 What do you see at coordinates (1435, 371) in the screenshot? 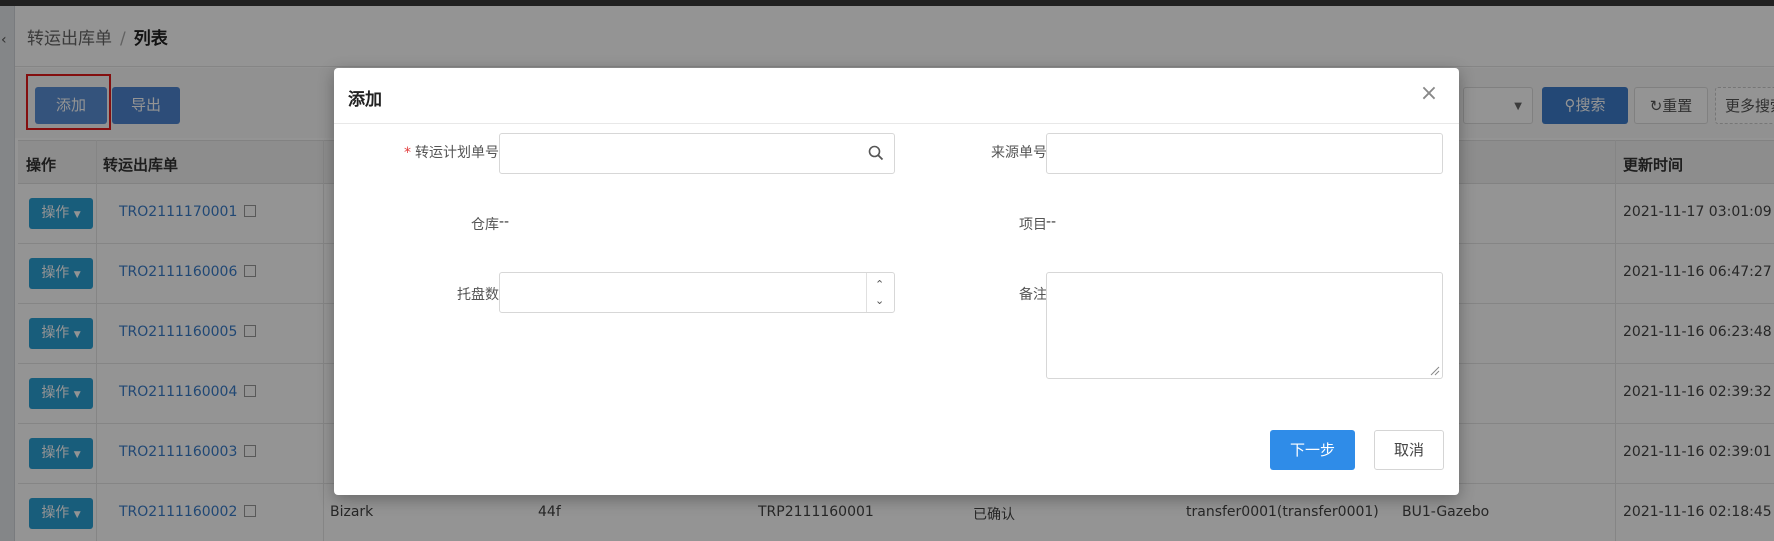
I see `resize-handle-icon` at bounding box center [1435, 371].